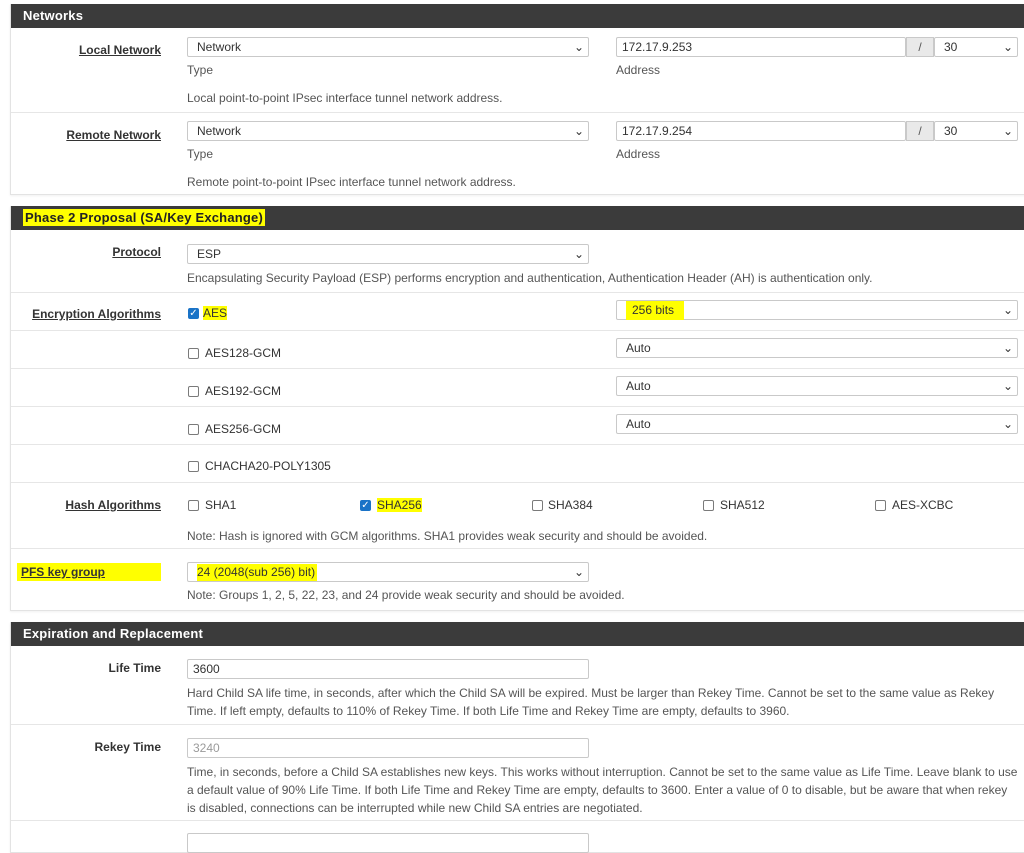 The width and height of the screenshot is (1024, 853). I want to click on encryption-row-aes192gcm: AES192-GCM Auto ⌄, so click(517, 387).